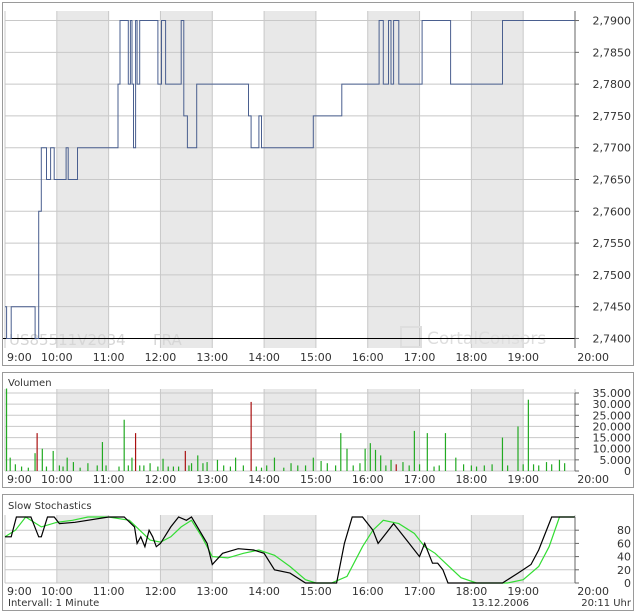 This screenshot has height=614, width=640. I want to click on y-tick-label: 2,7400, so click(612, 338).